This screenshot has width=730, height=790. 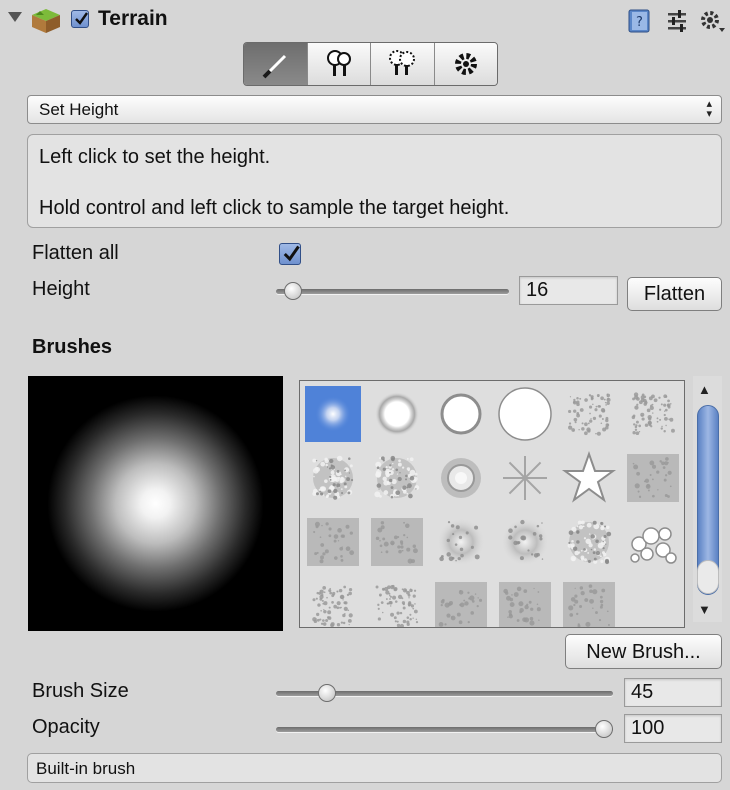 What do you see at coordinates (653, 478) in the screenshot?
I see `brush-smudge` at bounding box center [653, 478].